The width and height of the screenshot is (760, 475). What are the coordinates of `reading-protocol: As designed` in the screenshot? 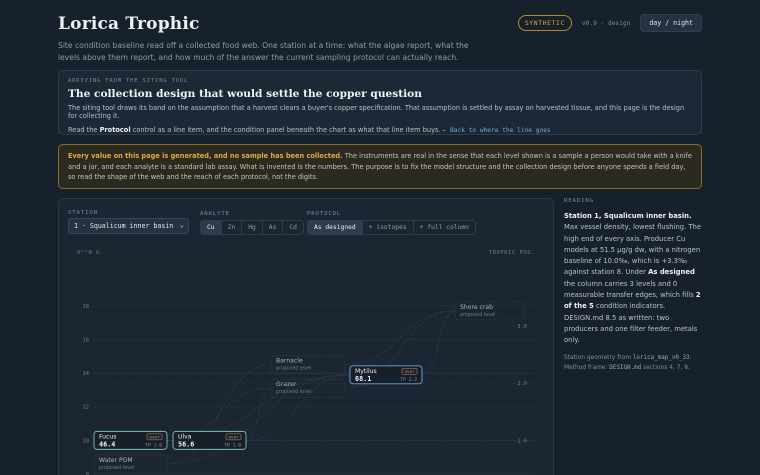 It's located at (671, 272).